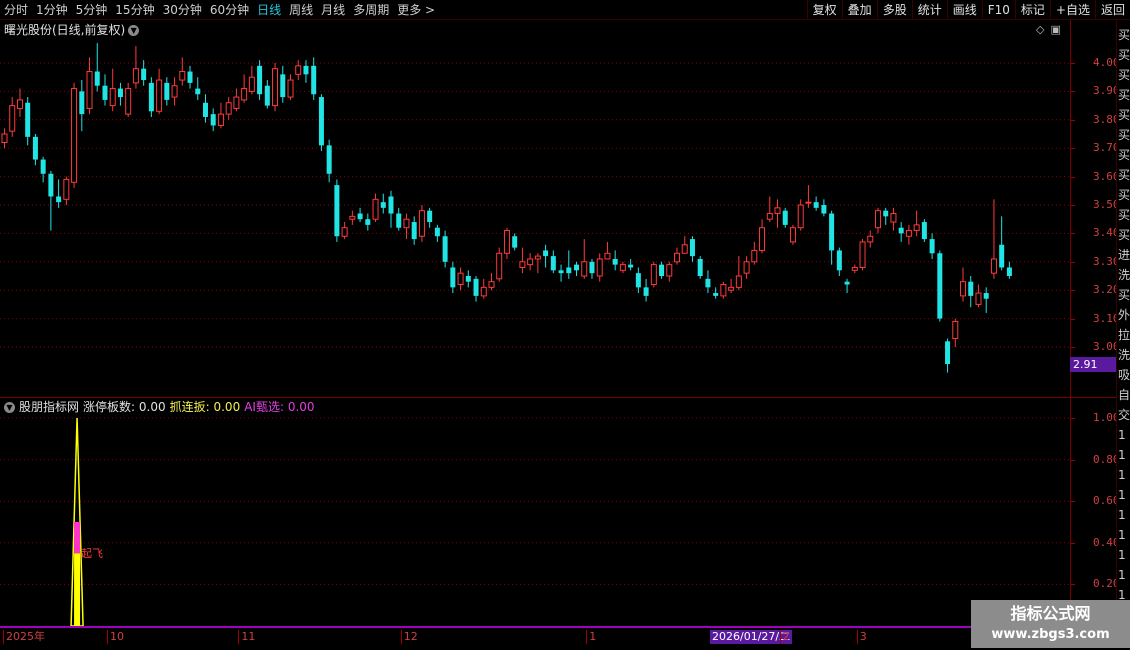 This screenshot has height=650, width=1130. What do you see at coordinates (269, 10) in the screenshot?
I see `period-tab: 日线` at bounding box center [269, 10].